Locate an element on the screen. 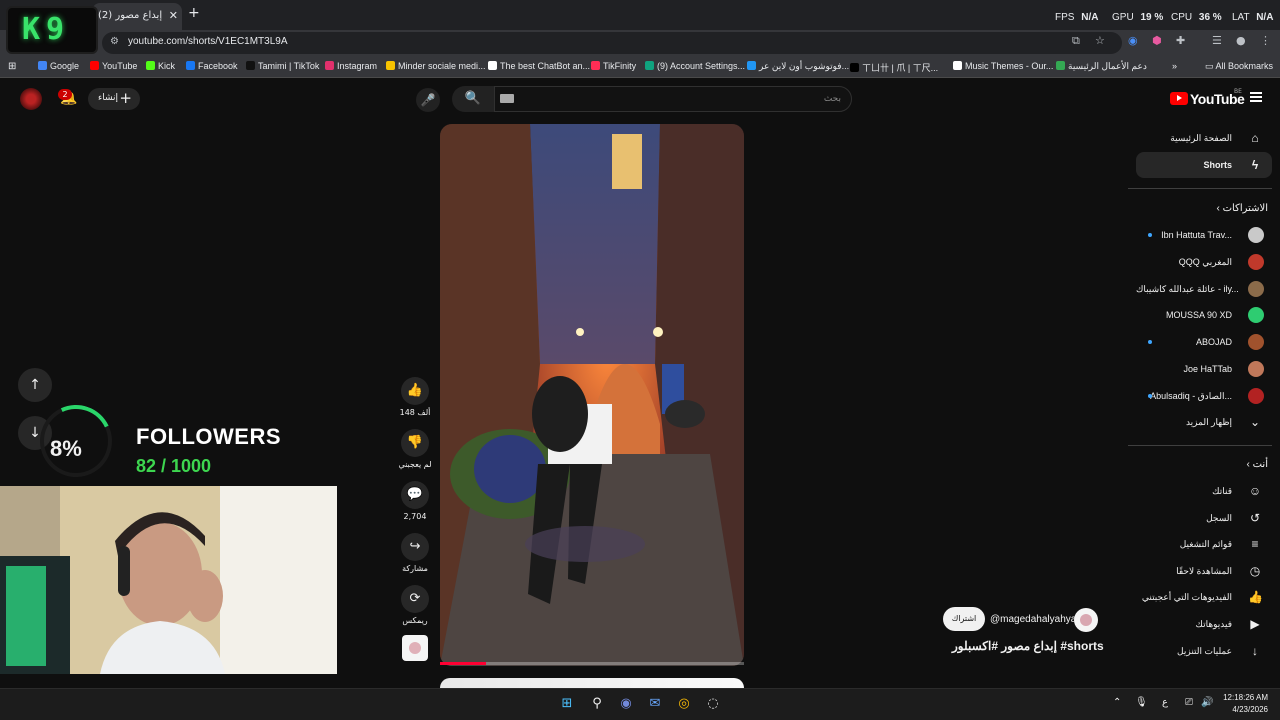 Image resolution: width=1280 pixels, height=720 pixels. bookmark-3: Facebook is located at coordinates (212, 66).